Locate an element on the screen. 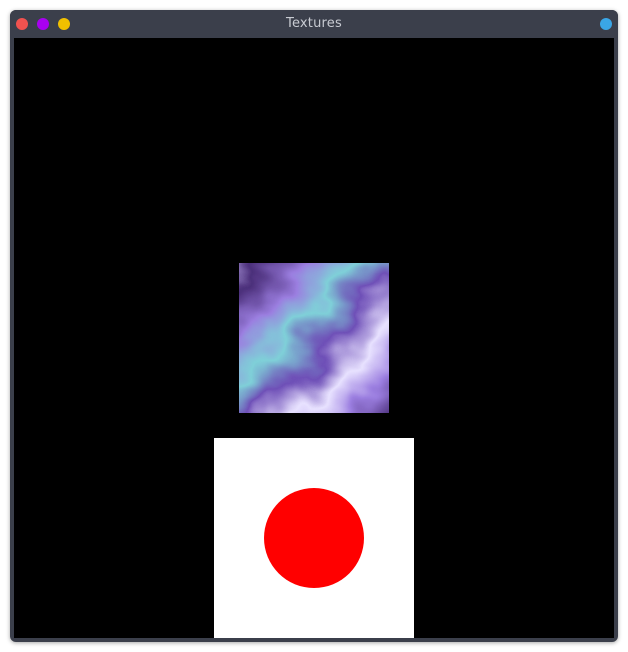  window-title: Textures is located at coordinates (314, 23).